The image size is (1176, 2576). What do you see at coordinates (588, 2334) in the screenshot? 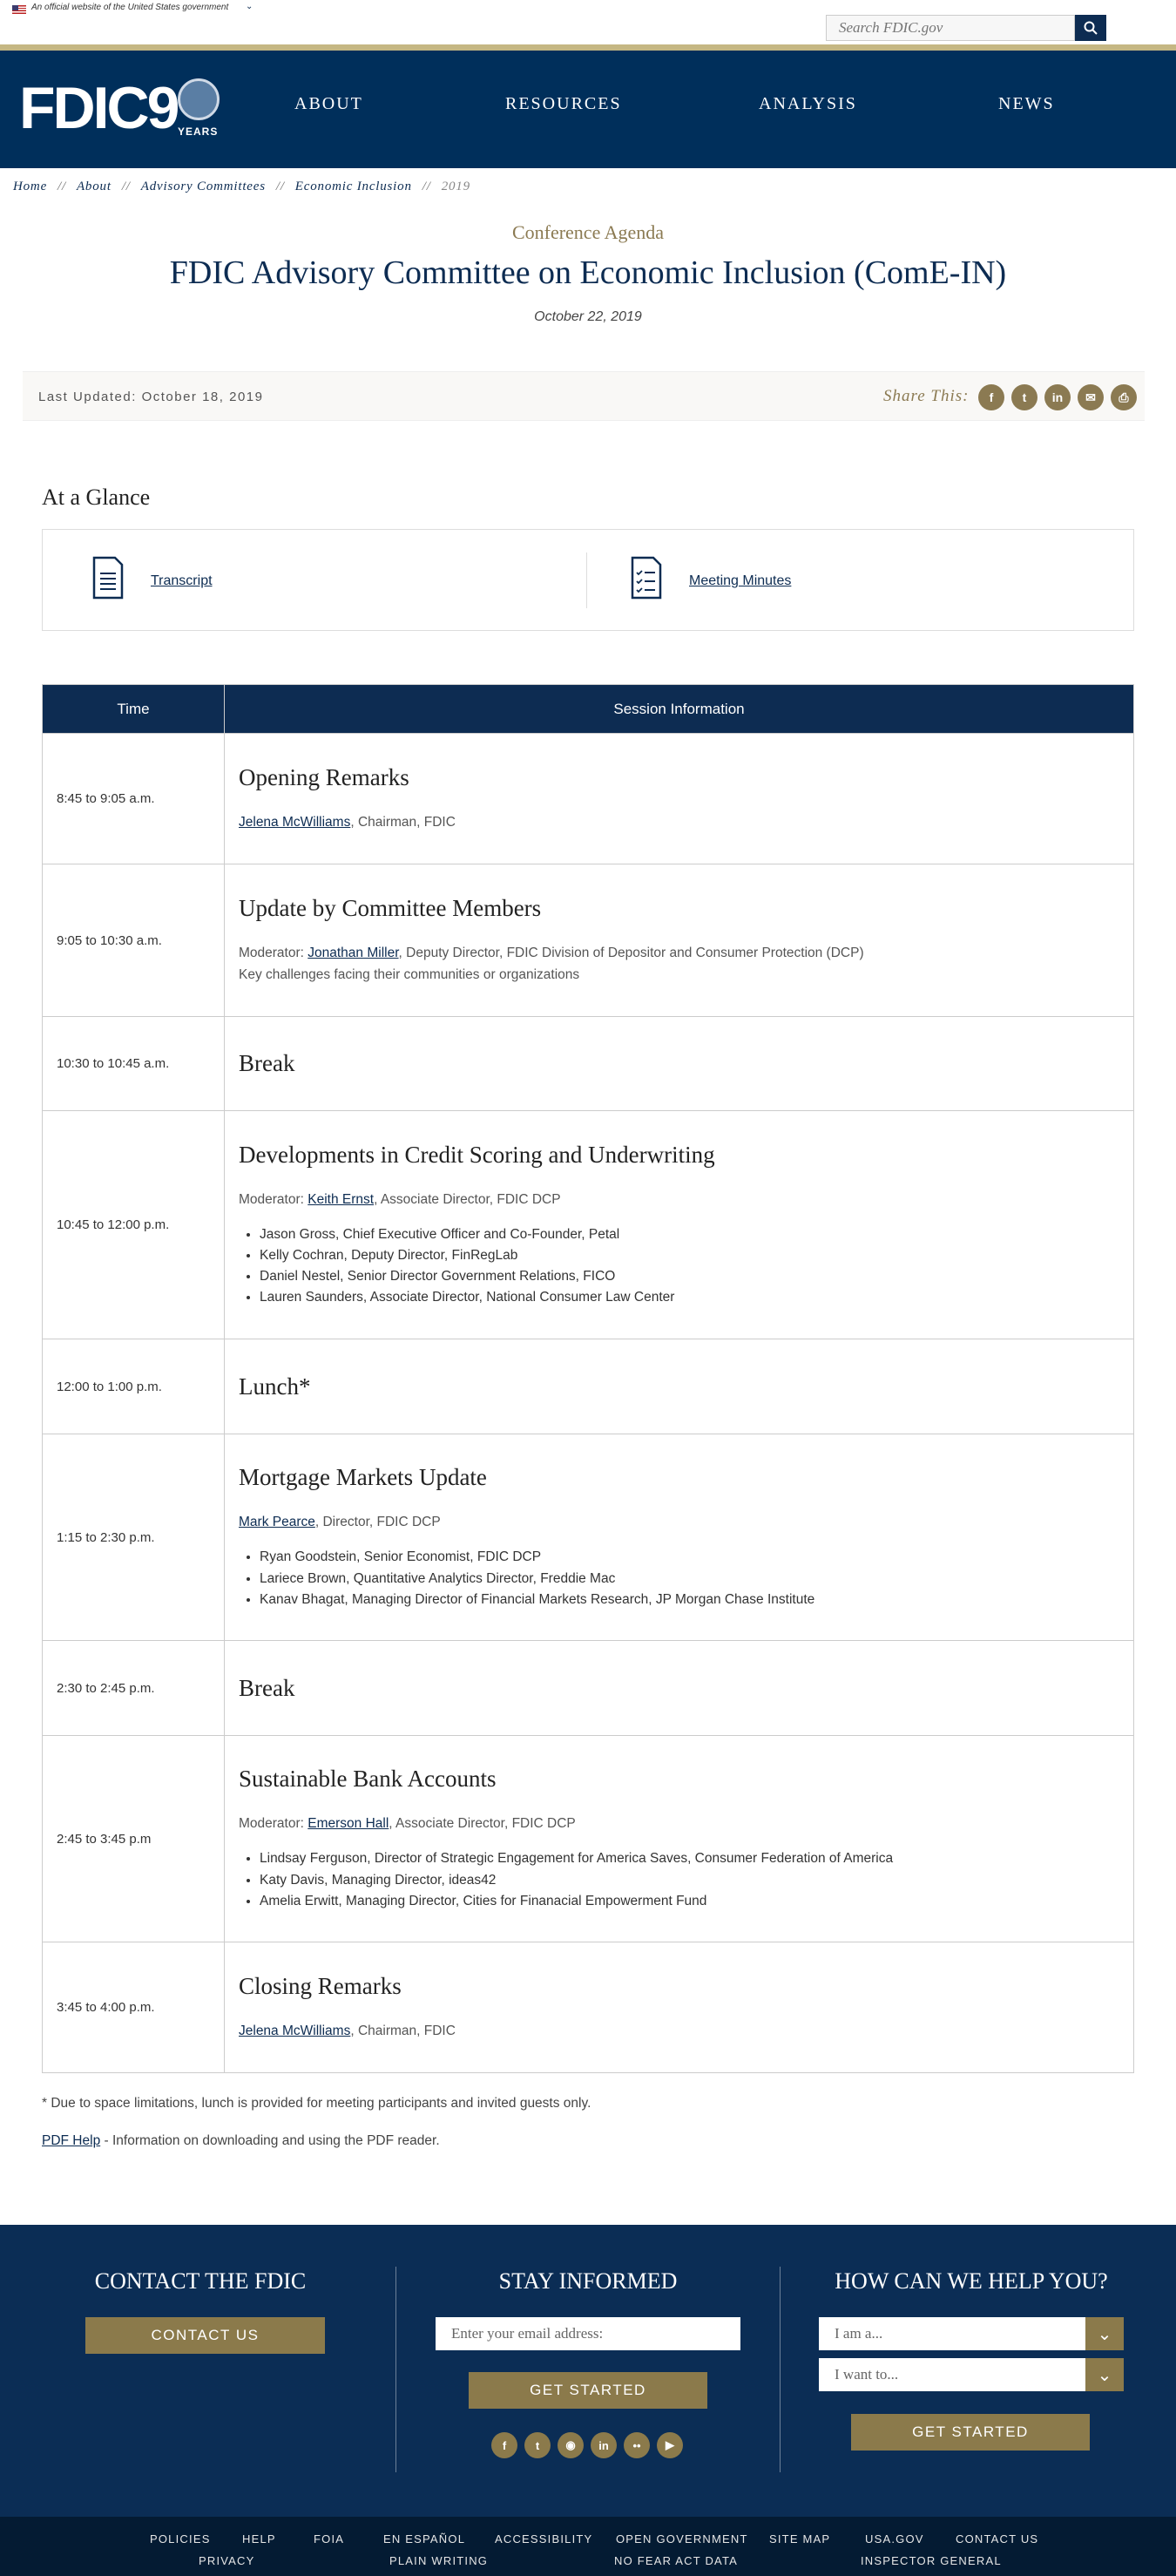
I see `email-field: Enter your email address:` at bounding box center [588, 2334].